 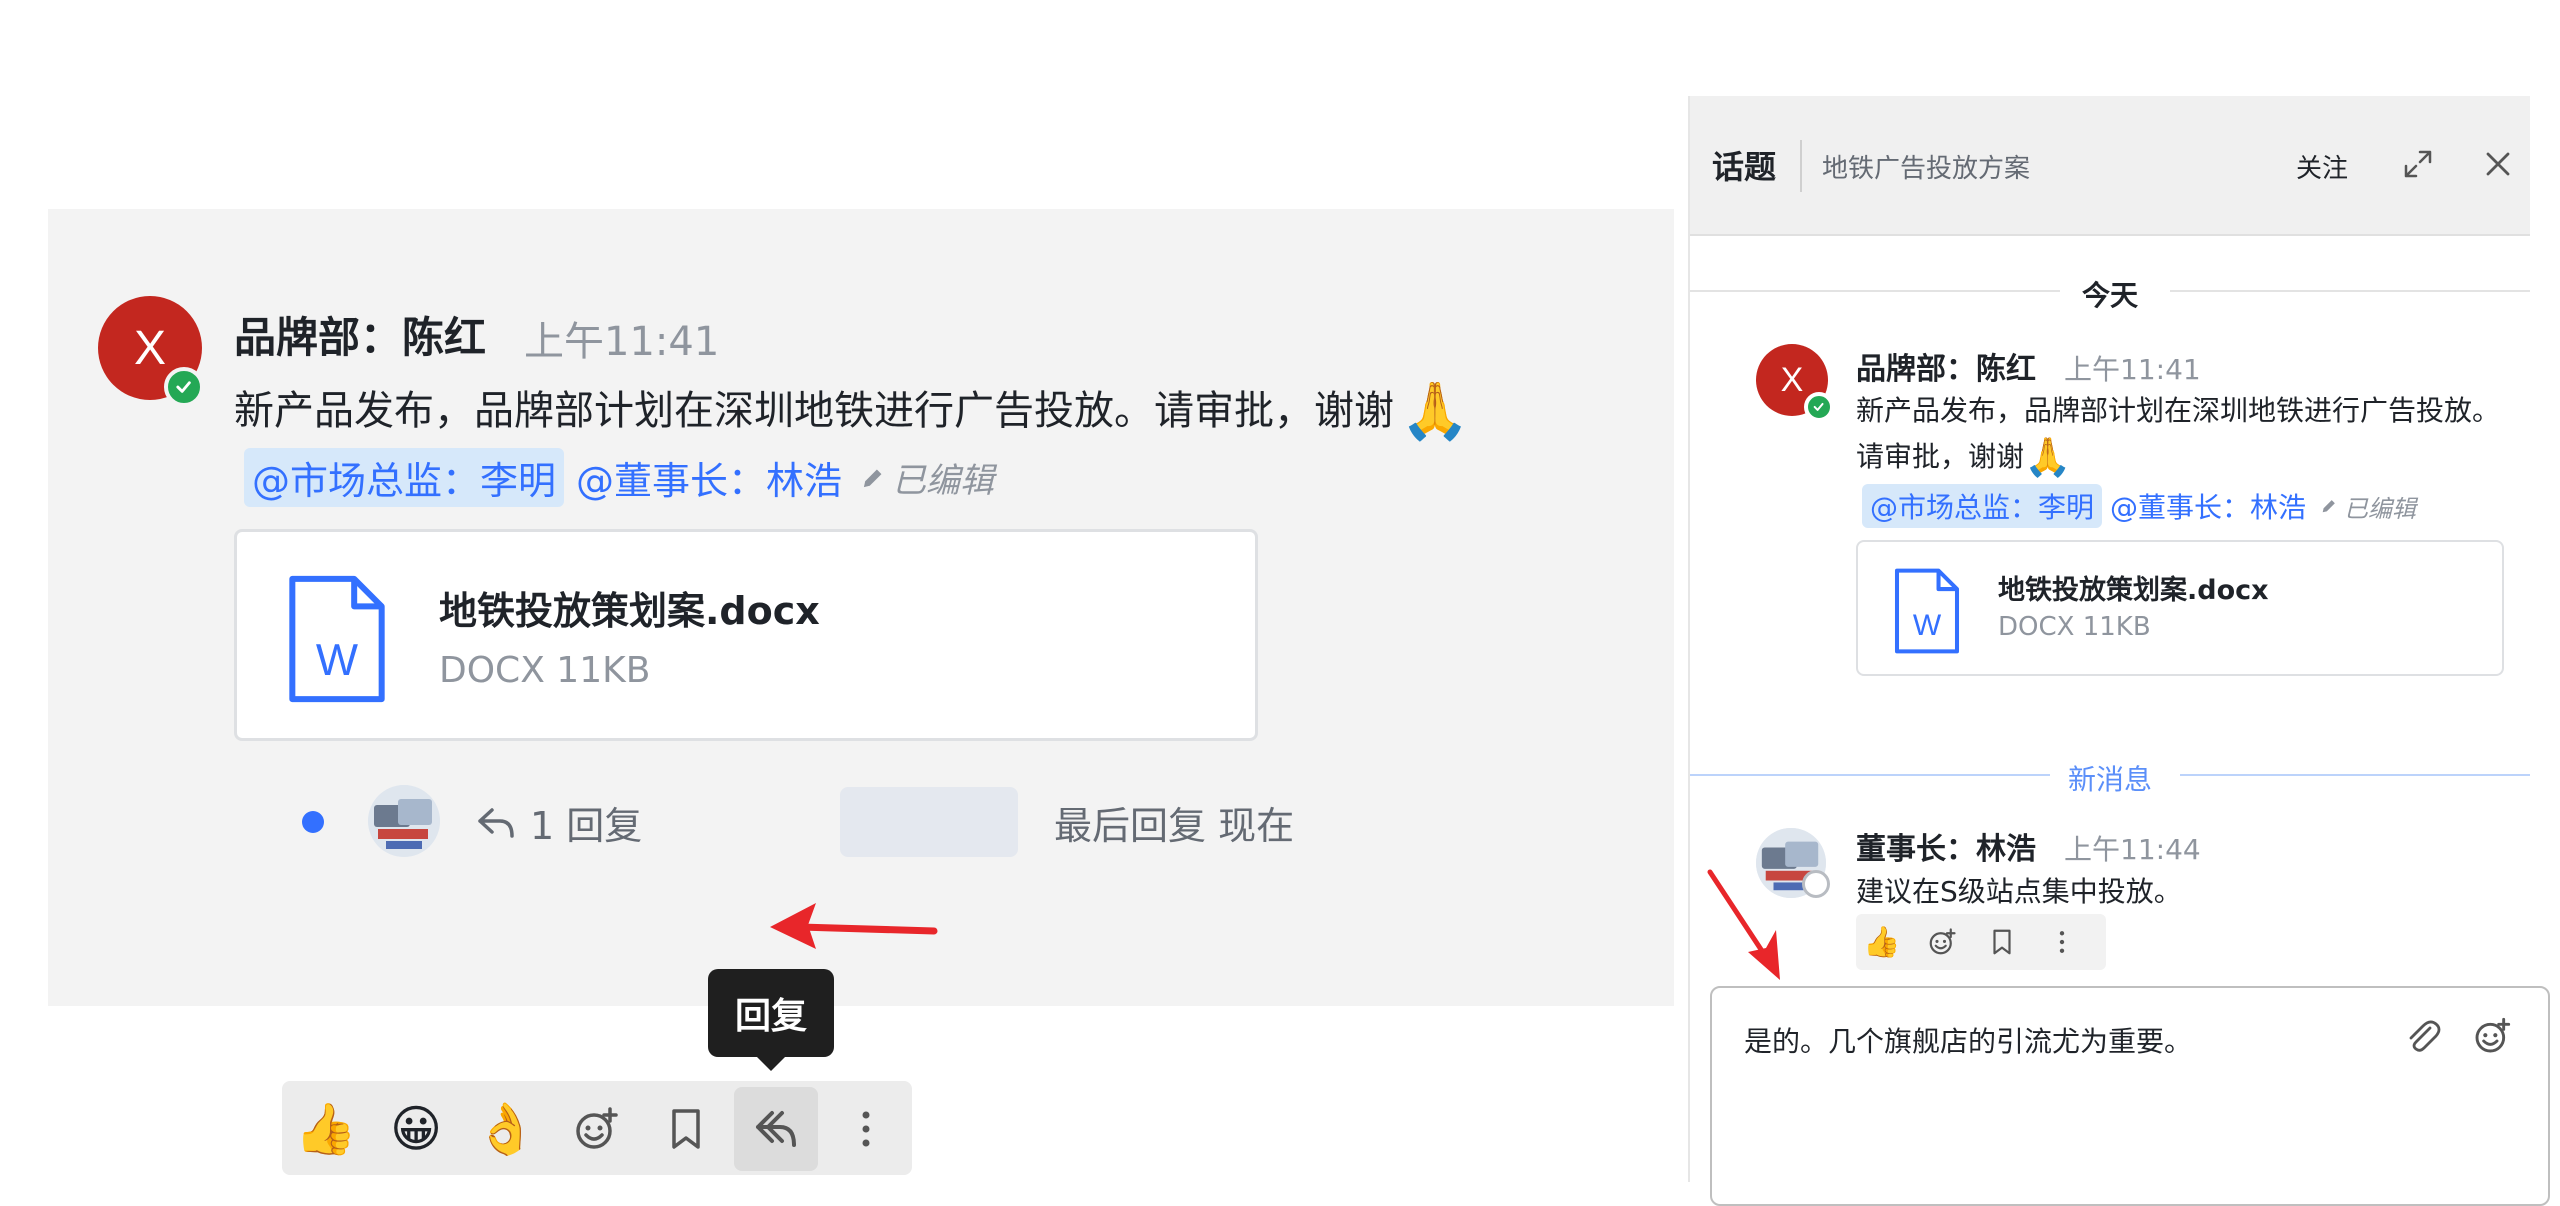 What do you see at coordinates (586, 826) in the screenshot?
I see `reply-count-label: 1 回复` at bounding box center [586, 826].